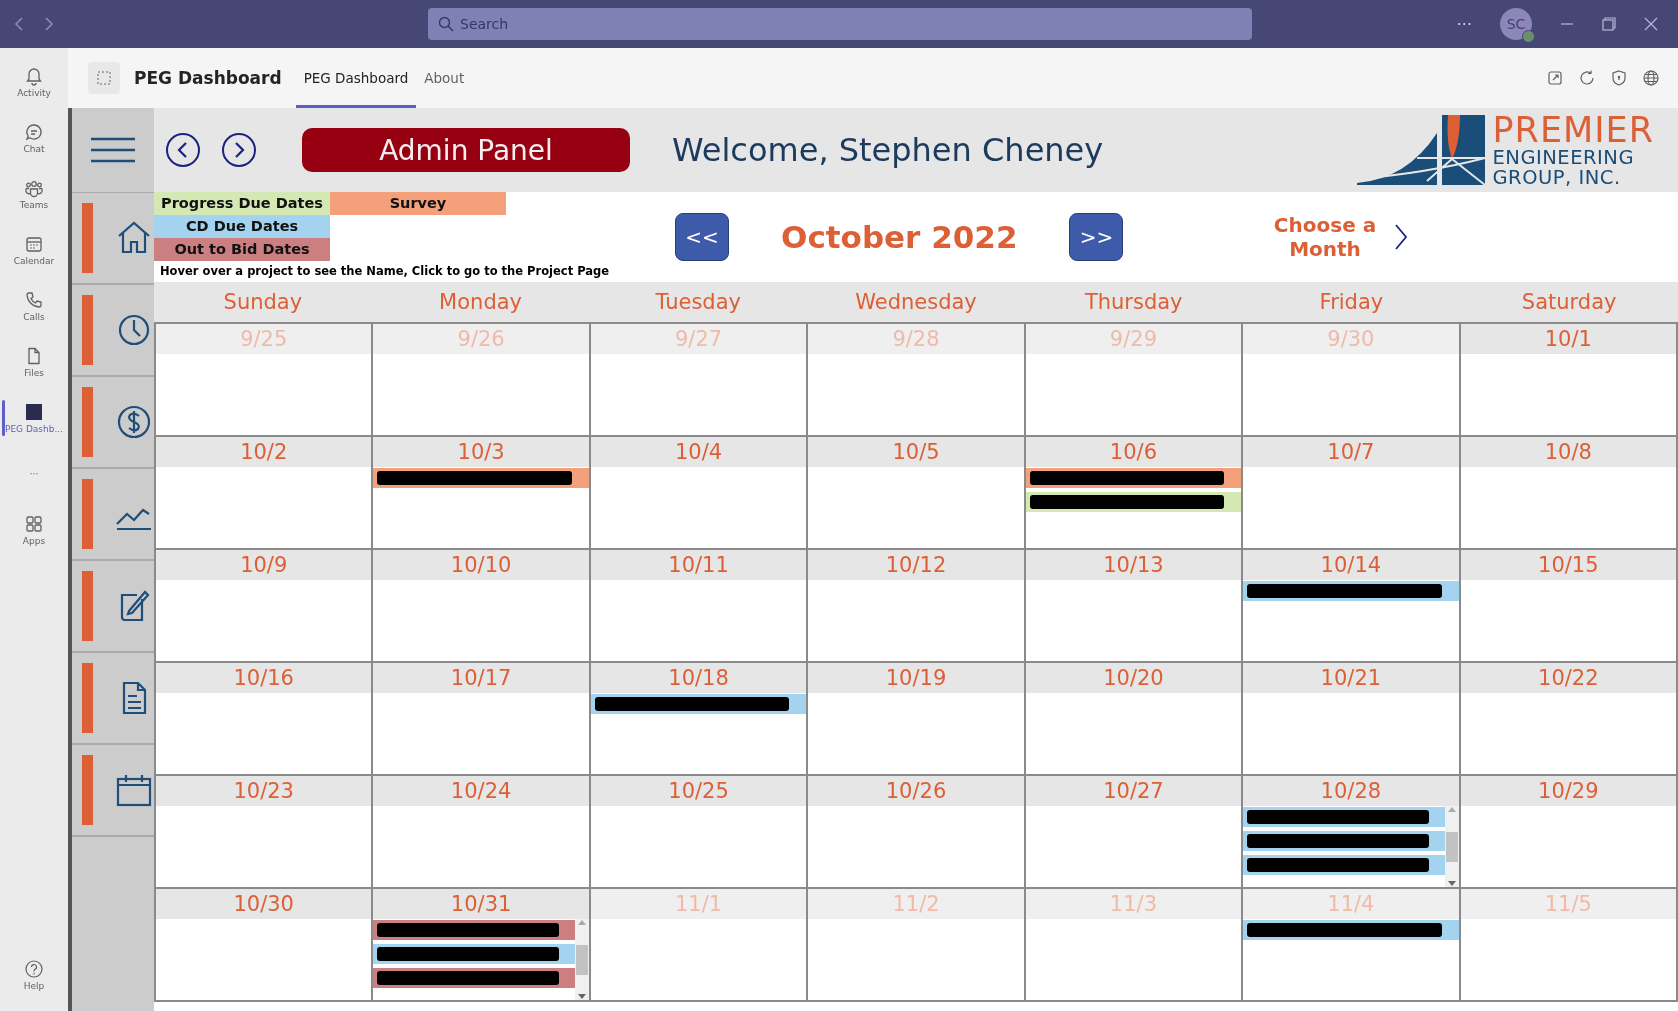 Image resolution: width=1678 pixels, height=1011 pixels. What do you see at coordinates (1651, 24) in the screenshot?
I see `close-icon` at bounding box center [1651, 24].